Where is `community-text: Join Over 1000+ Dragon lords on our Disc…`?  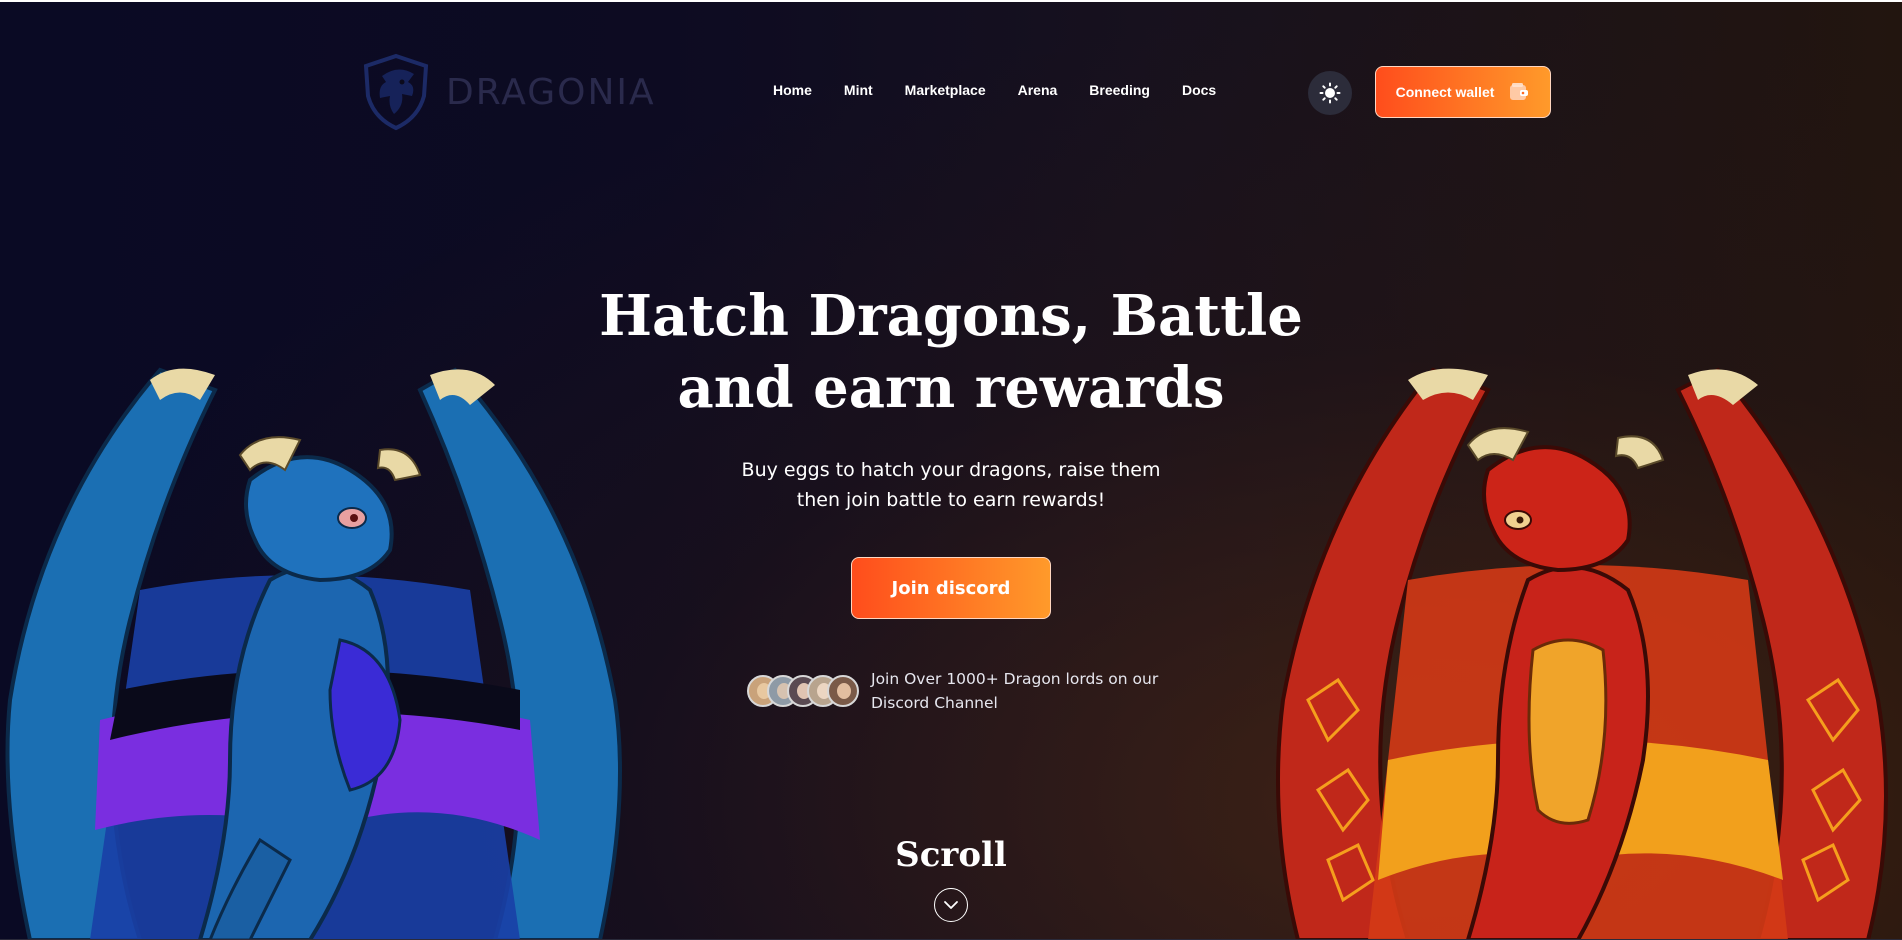 community-text: Join Over 1000+ Dragon lords on our Disc… is located at coordinates (1021, 691).